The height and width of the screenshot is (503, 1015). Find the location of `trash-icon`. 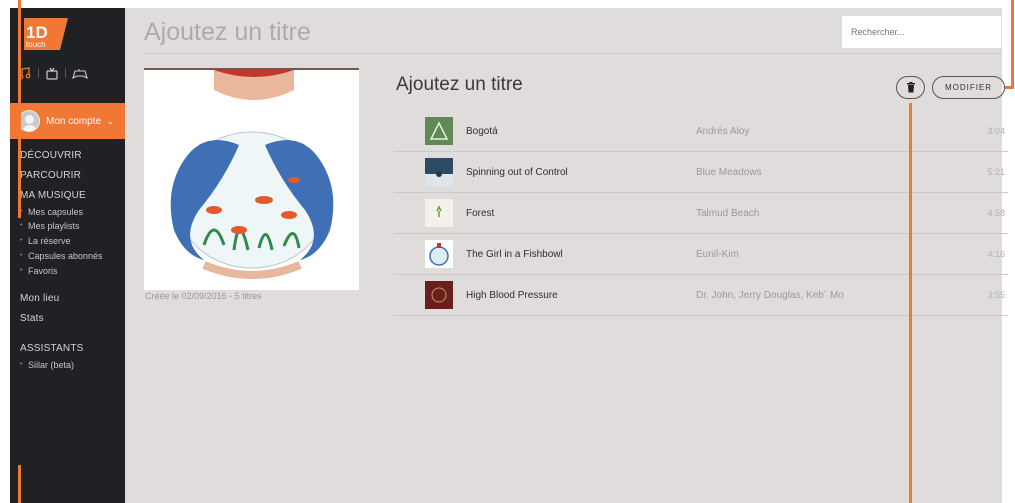

trash-icon is located at coordinates (910, 87).